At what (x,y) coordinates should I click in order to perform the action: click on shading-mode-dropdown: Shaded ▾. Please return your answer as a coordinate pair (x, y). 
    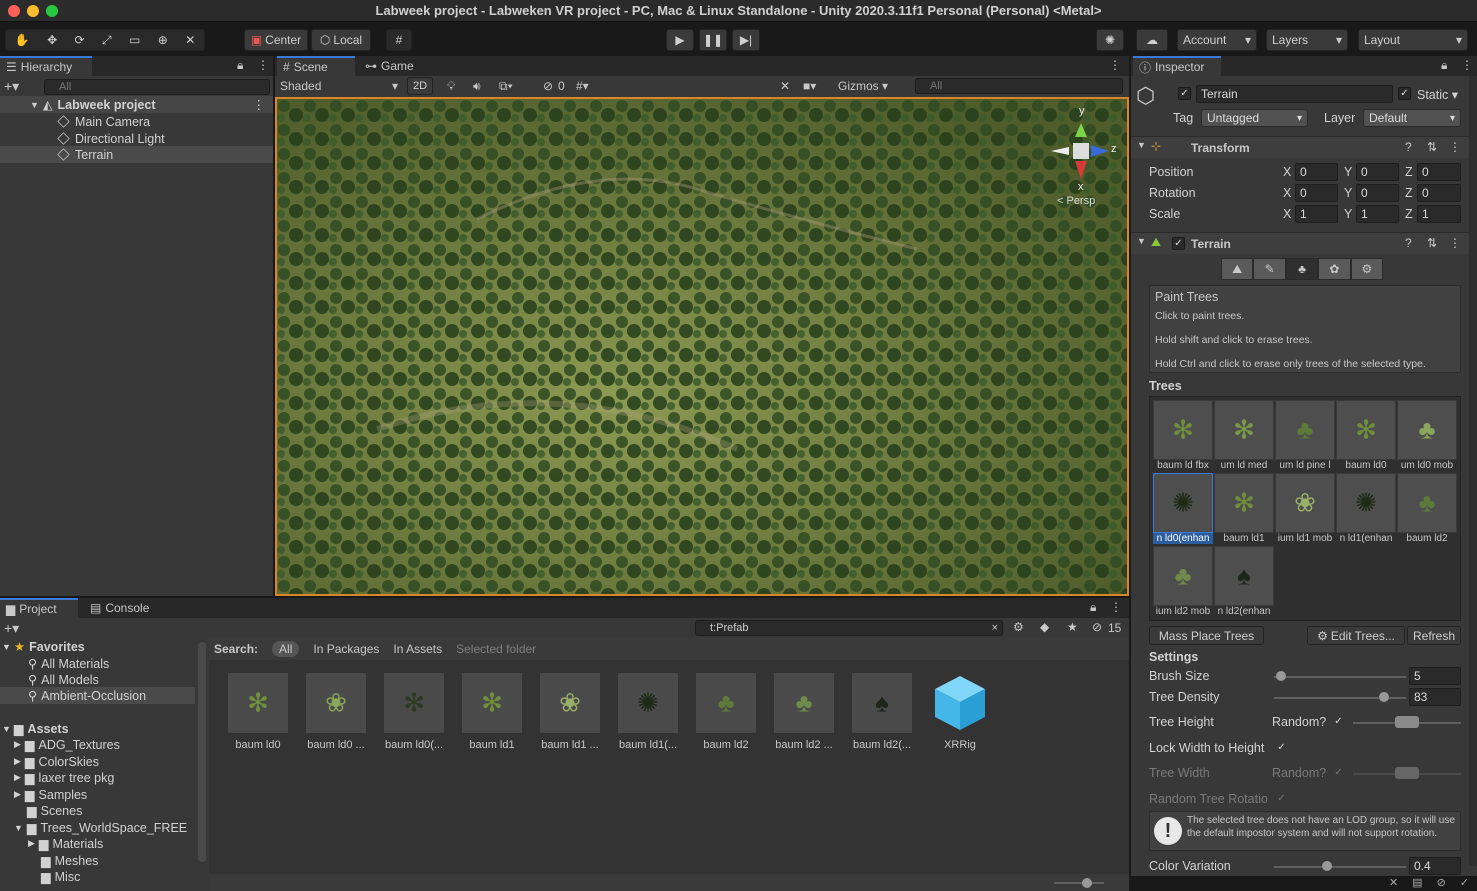
    Looking at the image, I should click on (339, 86).